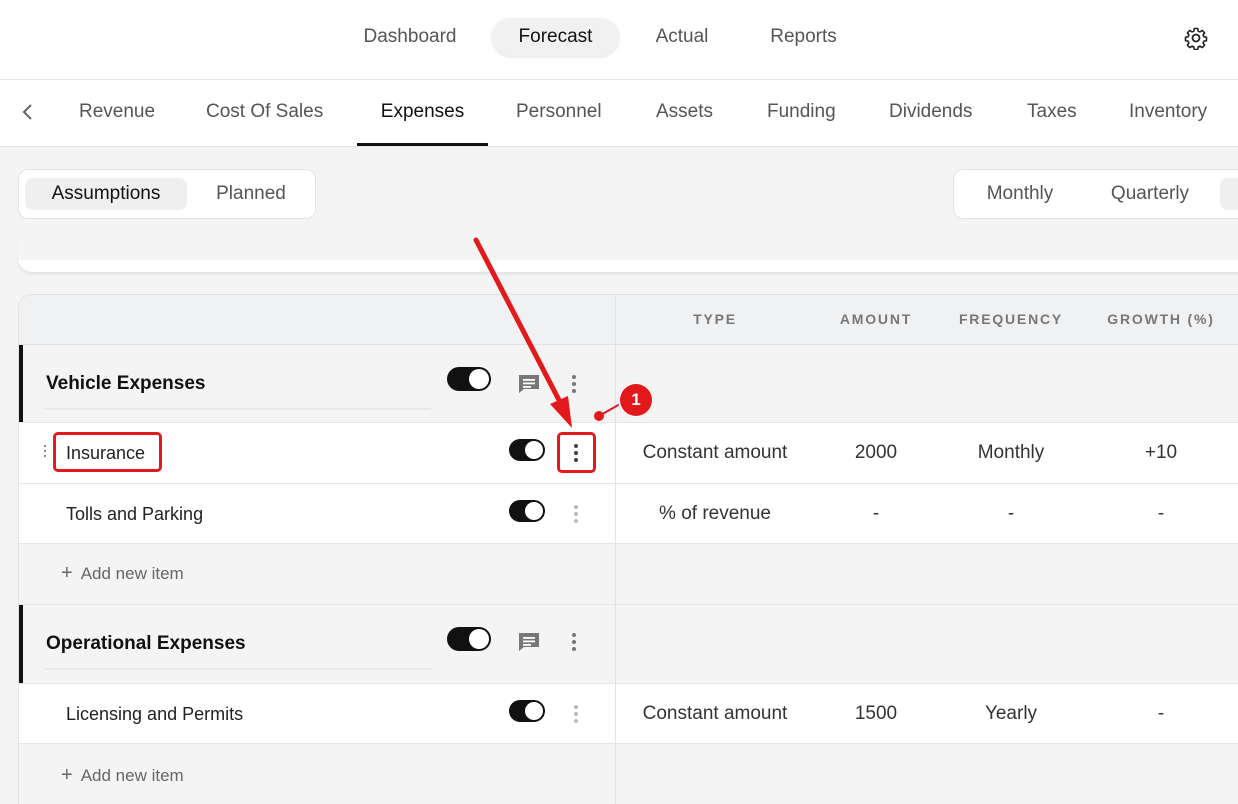 This screenshot has width=1238, height=804. I want to click on item-name: Licensing and Permits, so click(154, 714).